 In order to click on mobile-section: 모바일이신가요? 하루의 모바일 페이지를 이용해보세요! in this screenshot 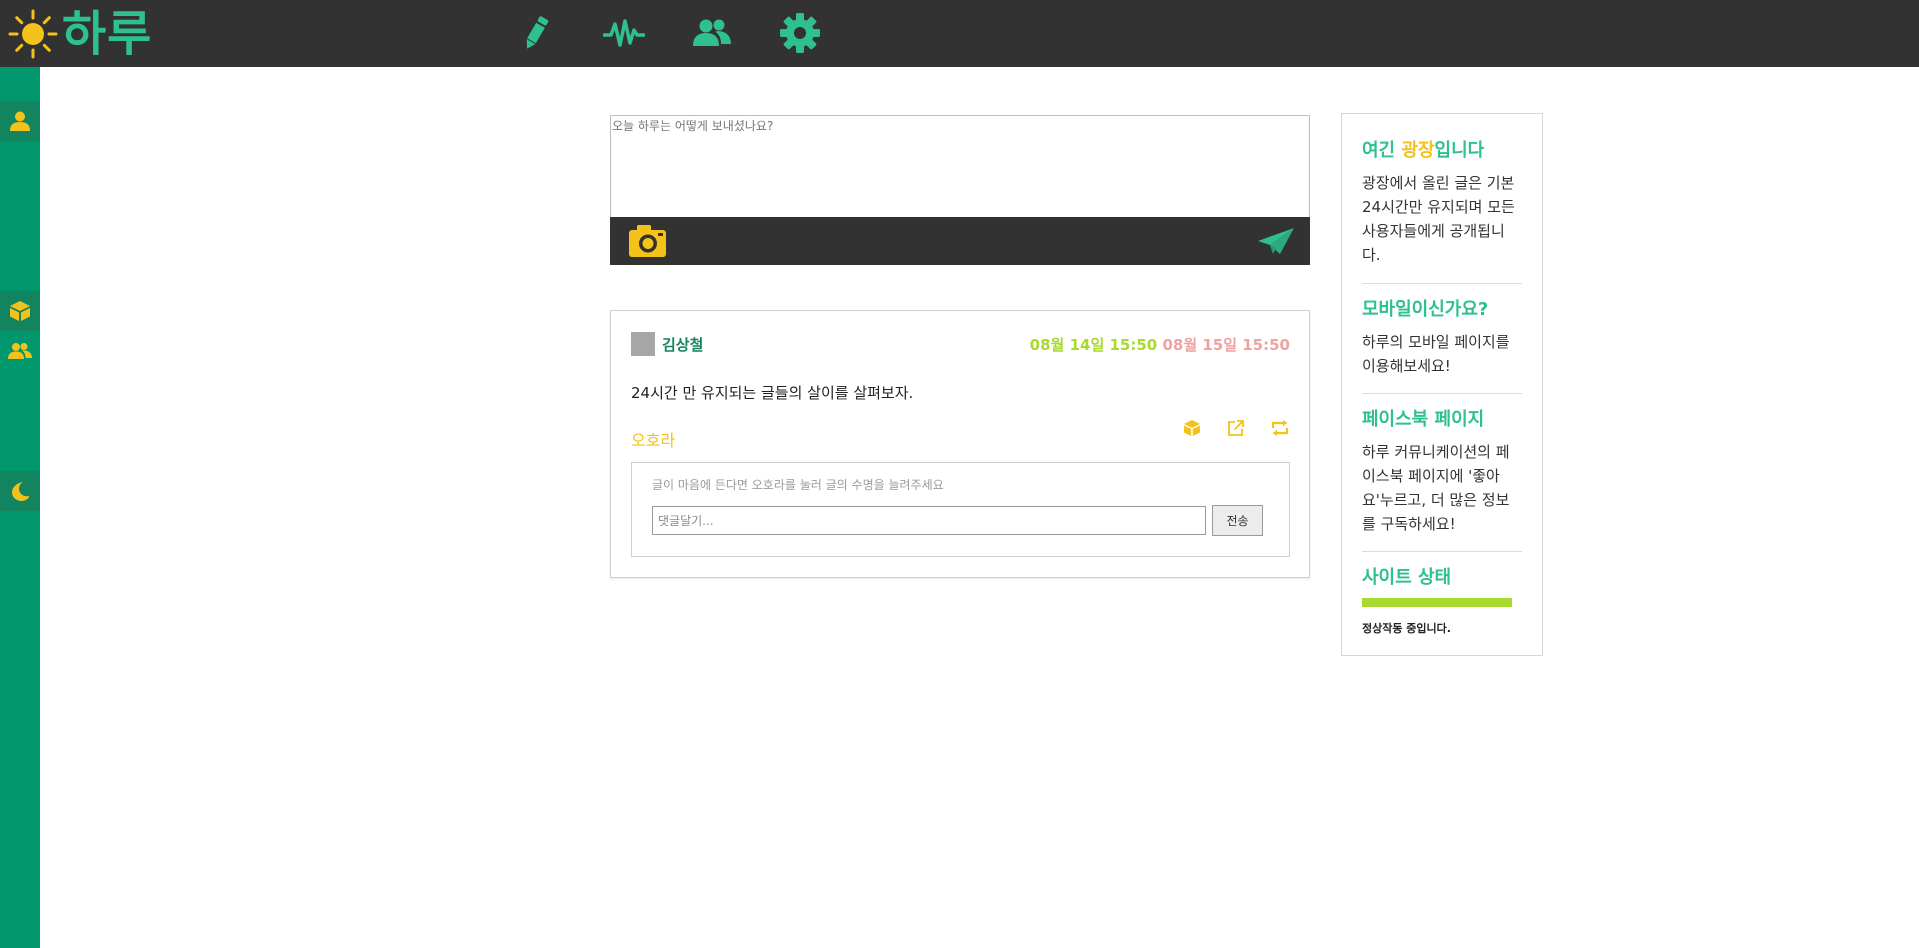, I will do `click(1442, 336)`.